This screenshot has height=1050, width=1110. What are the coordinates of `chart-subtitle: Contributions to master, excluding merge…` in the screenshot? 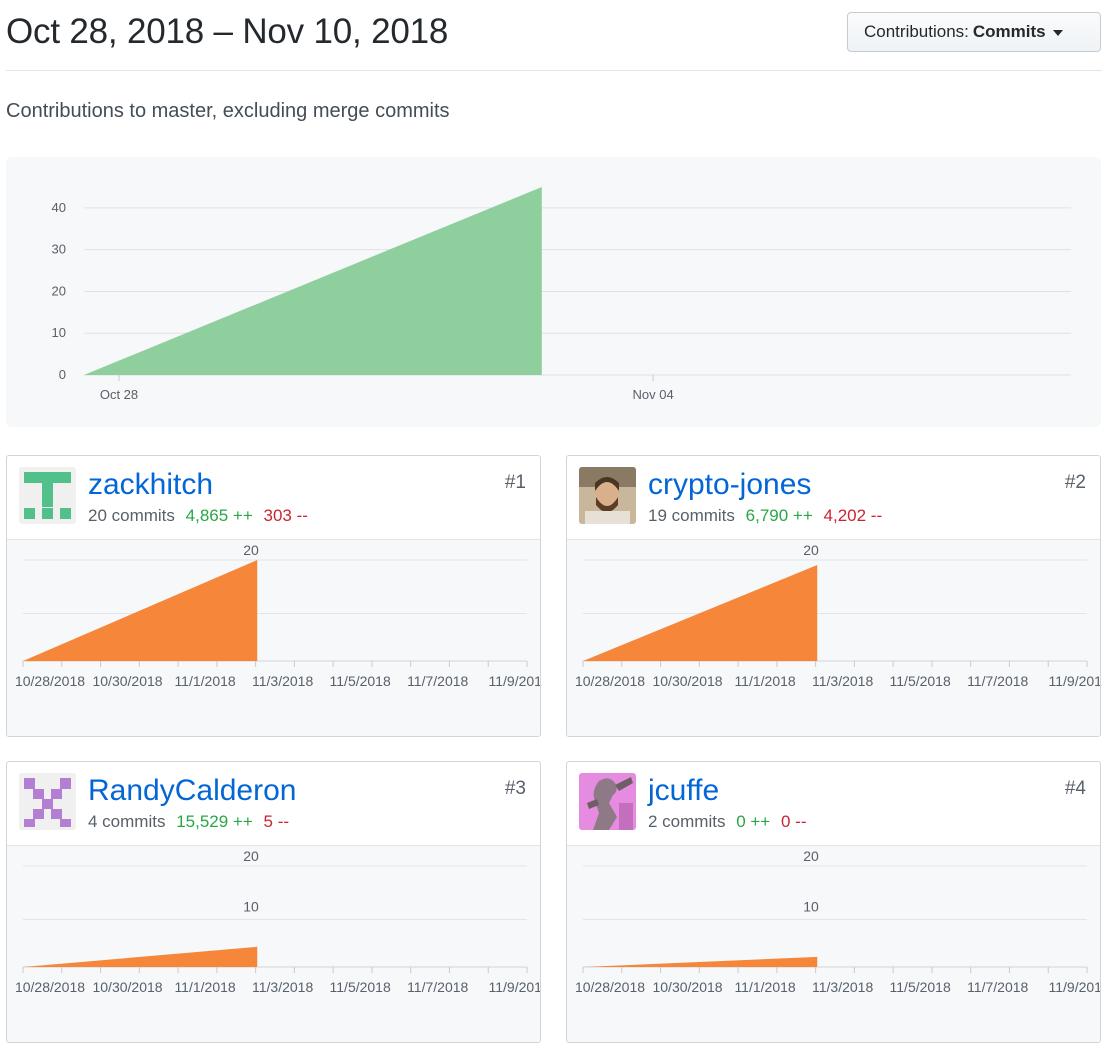 It's located at (228, 111).